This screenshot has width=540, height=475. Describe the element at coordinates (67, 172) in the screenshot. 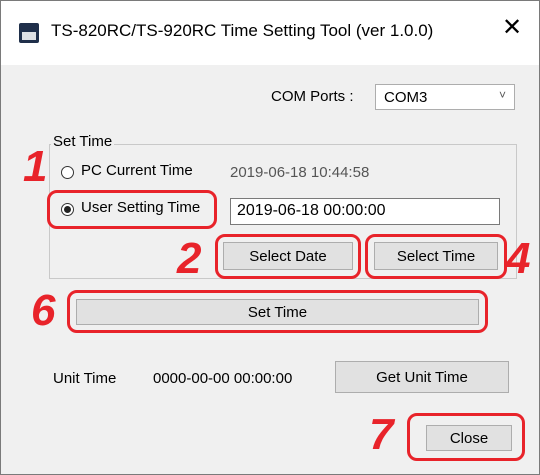

I see `pc-current-time-radio` at that location.